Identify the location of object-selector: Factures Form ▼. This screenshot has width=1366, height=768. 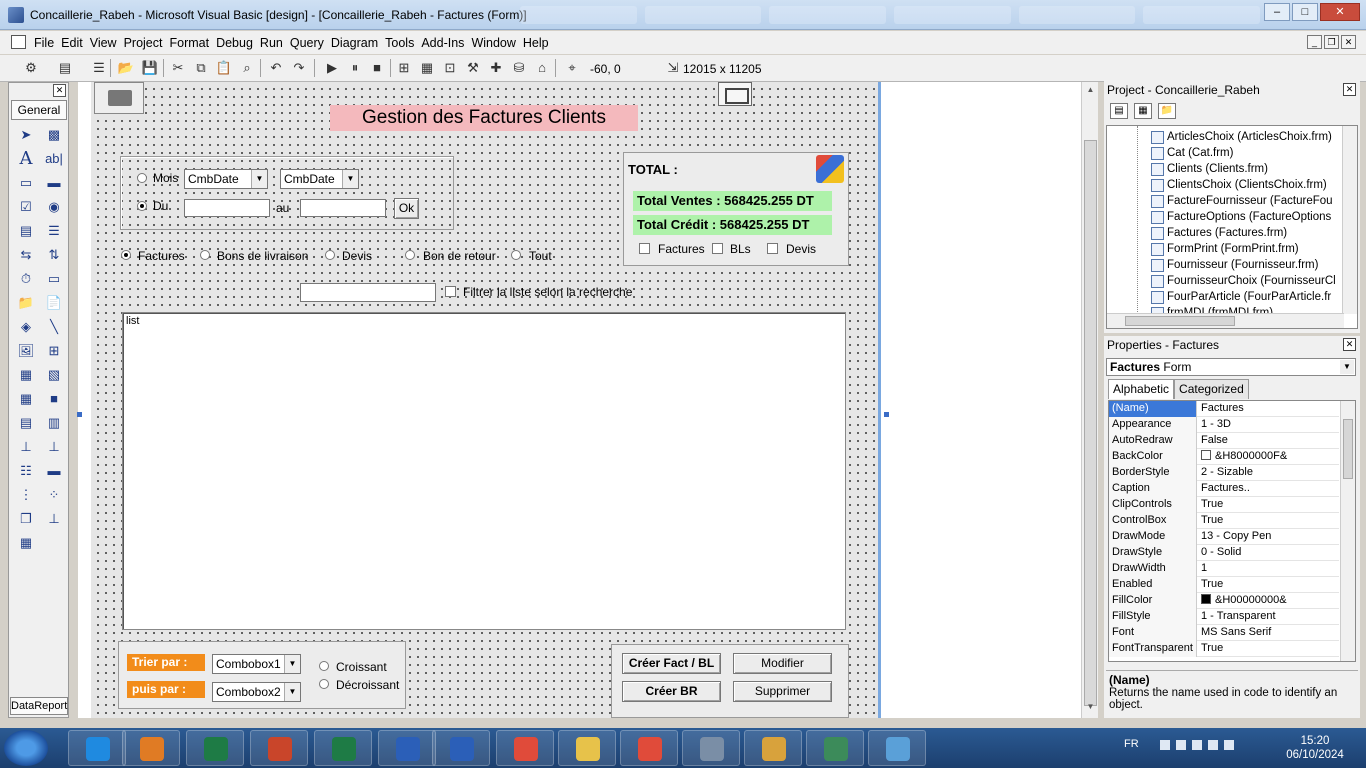
(1231, 367).